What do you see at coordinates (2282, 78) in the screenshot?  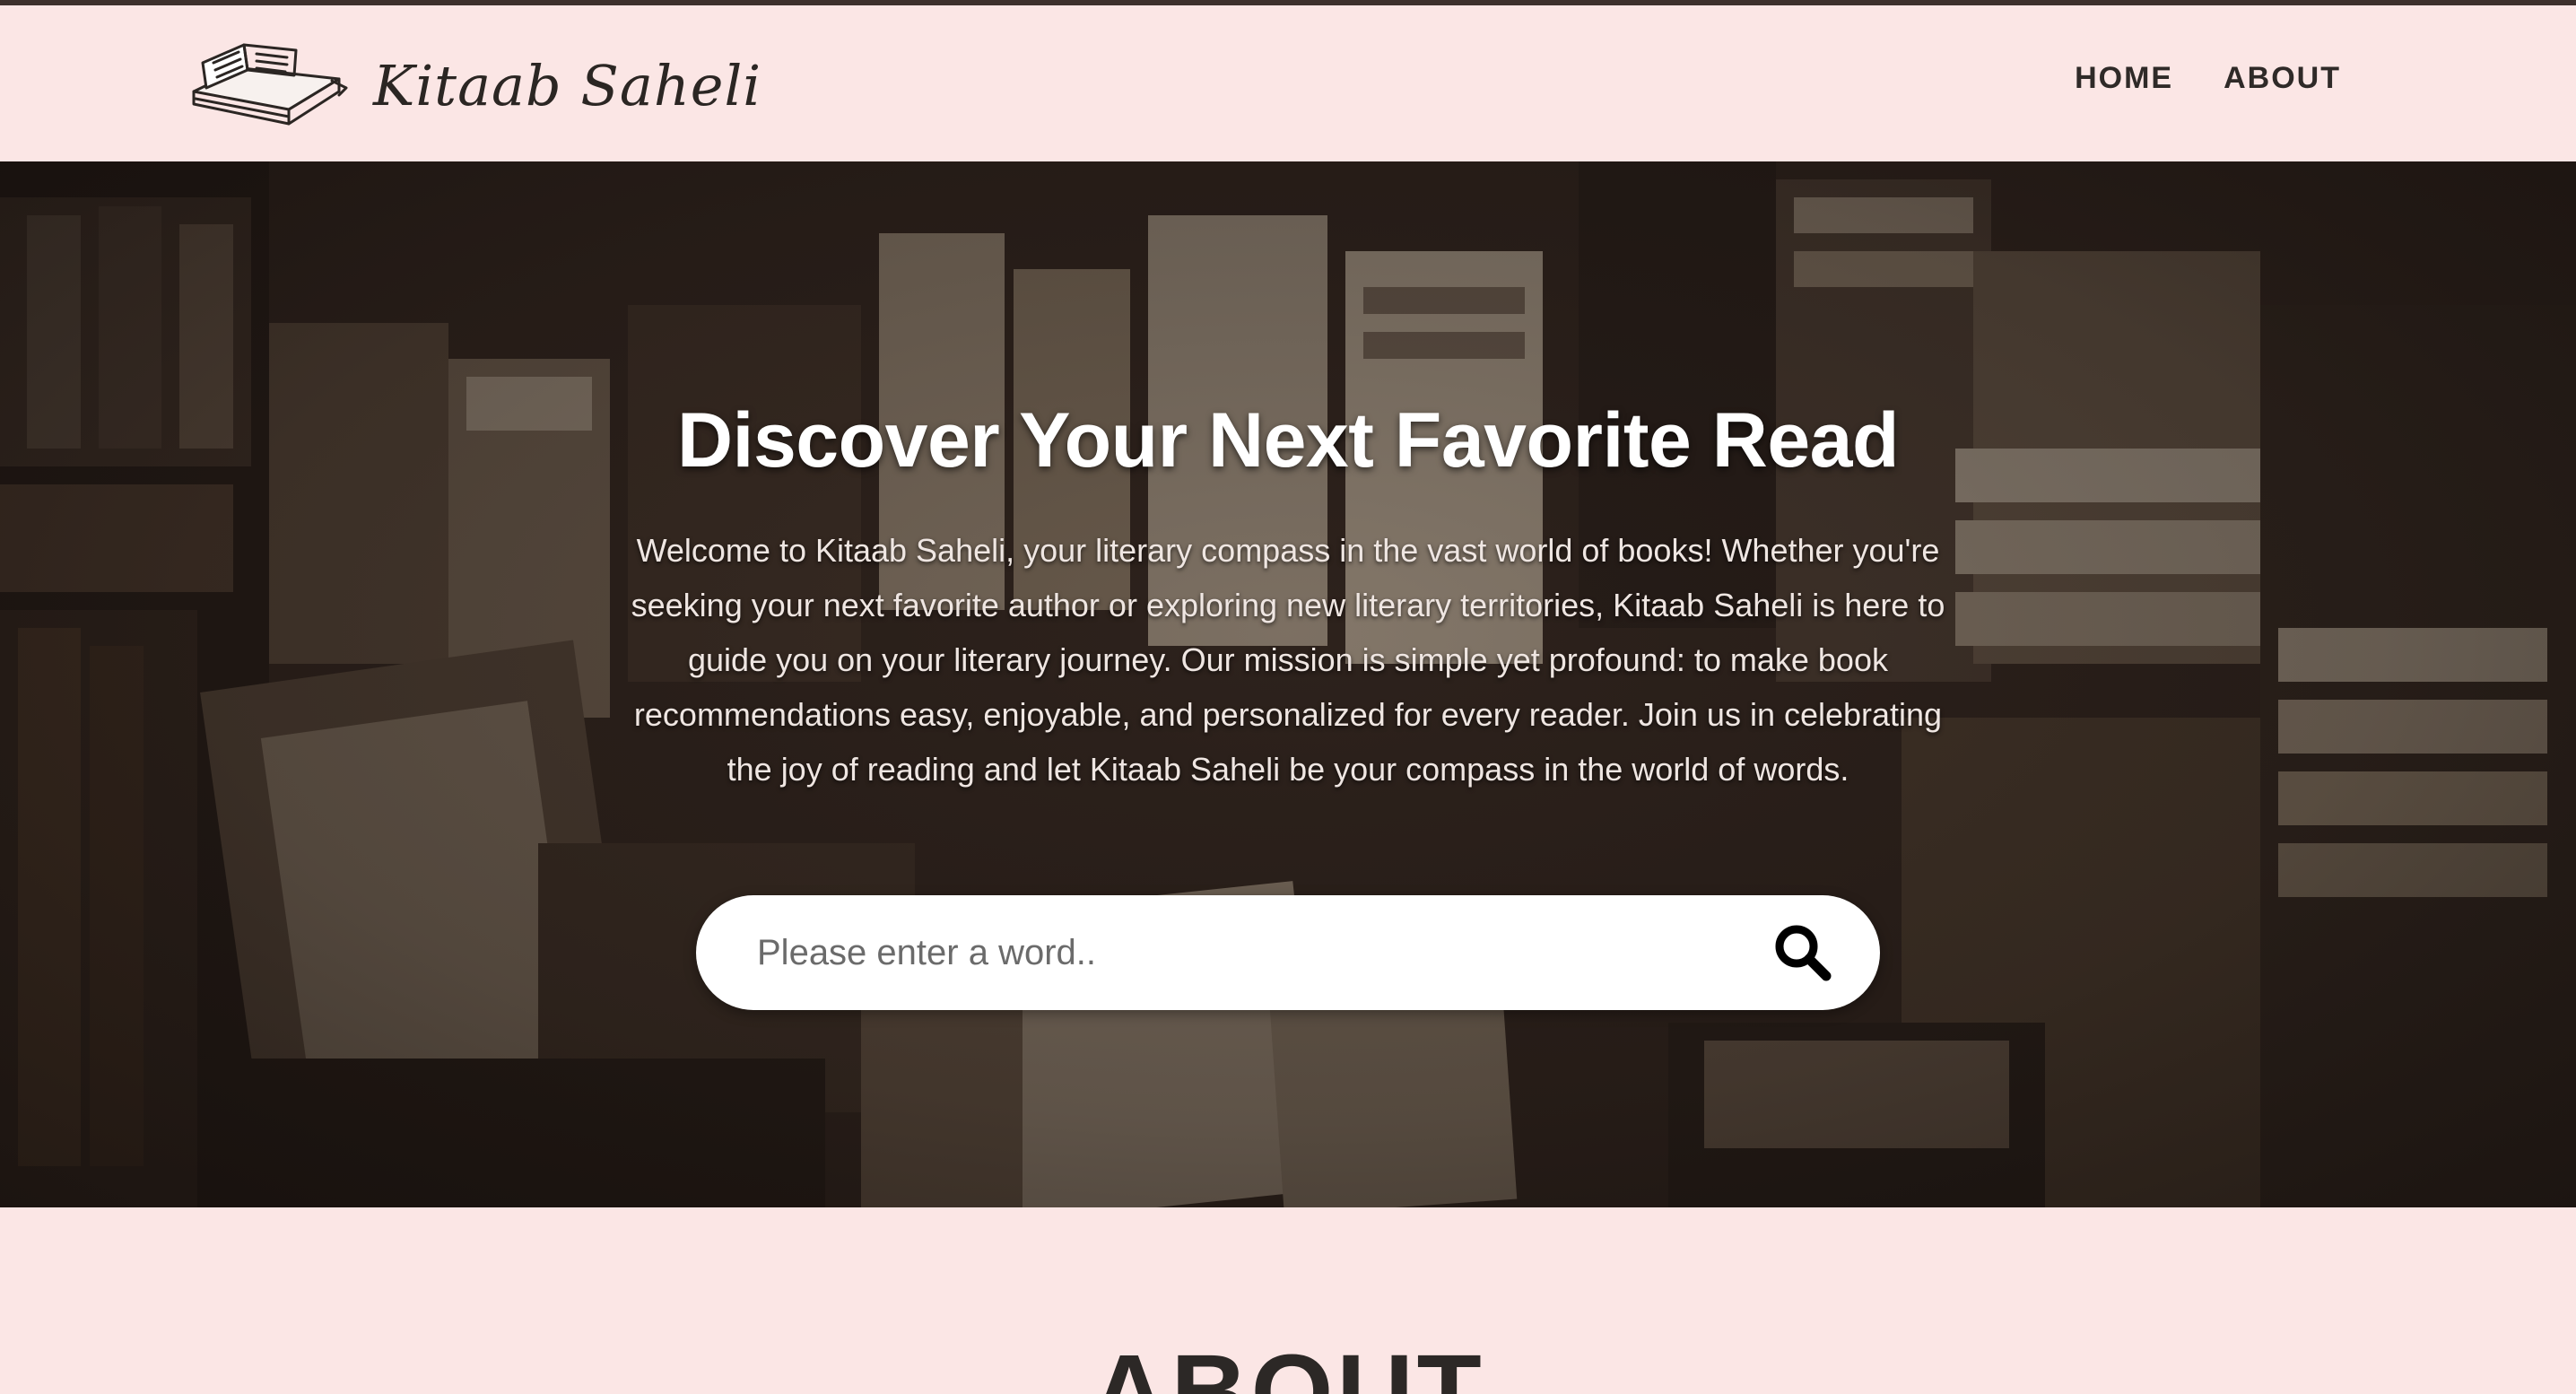 I see `nav-about-link: ABOUT` at bounding box center [2282, 78].